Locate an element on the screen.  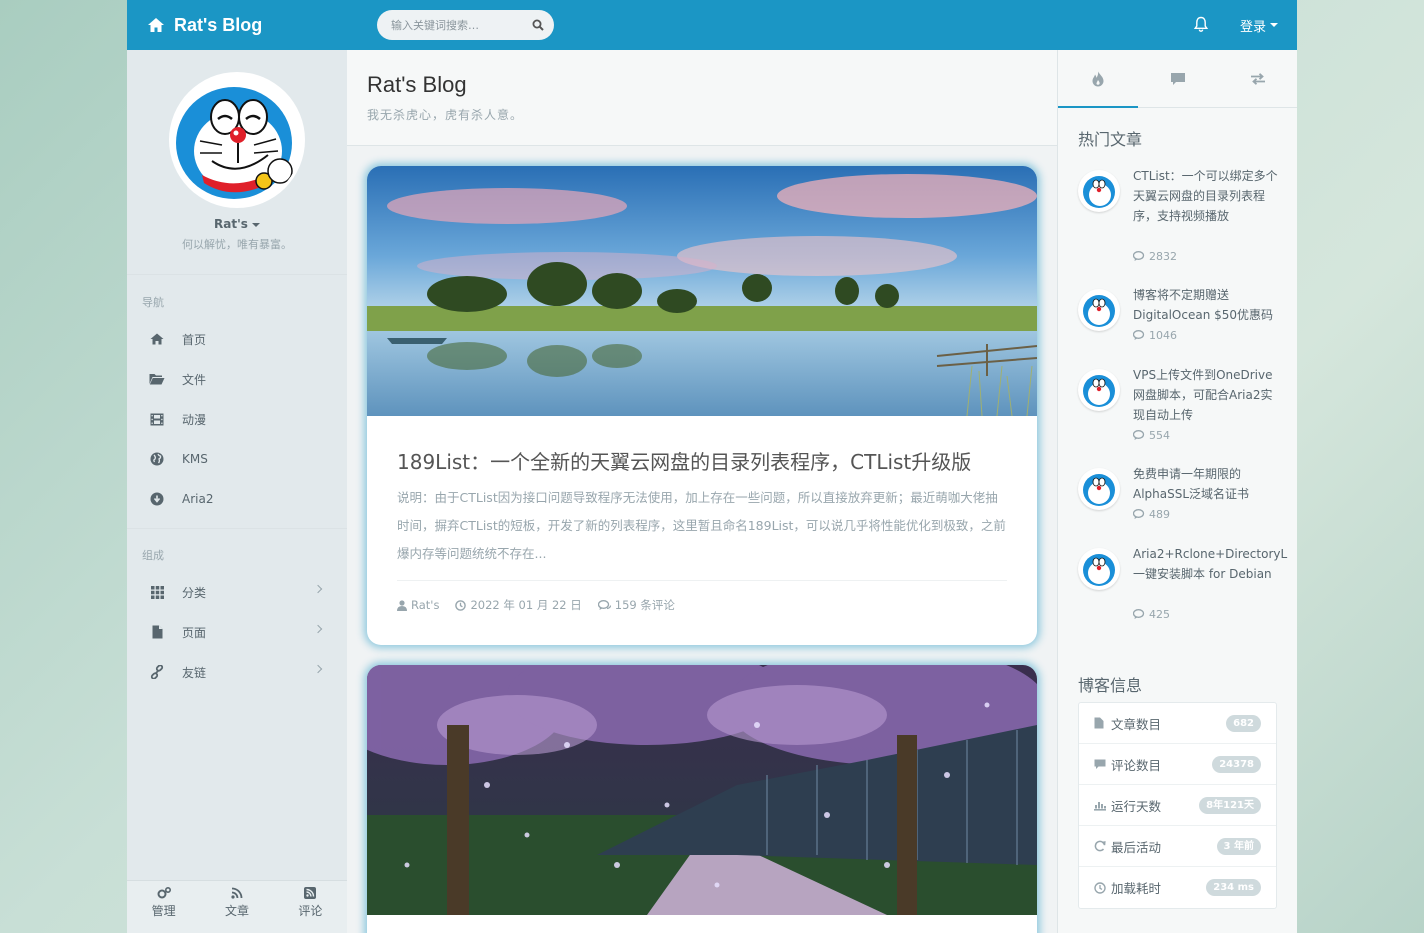
hot-post-item: 免费申请一年期限的AlphaSSL泛域名证书 489 is located at coordinates (1180, 494).